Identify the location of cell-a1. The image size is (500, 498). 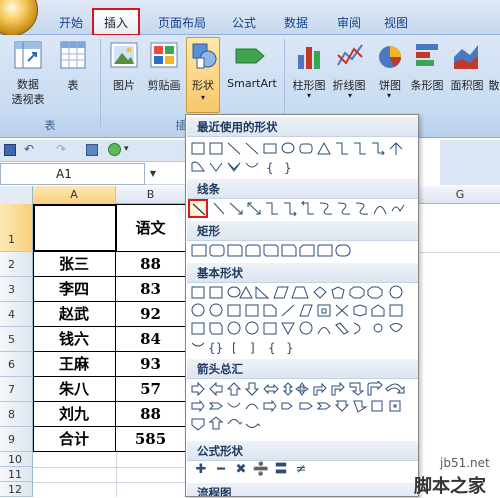
(75, 228).